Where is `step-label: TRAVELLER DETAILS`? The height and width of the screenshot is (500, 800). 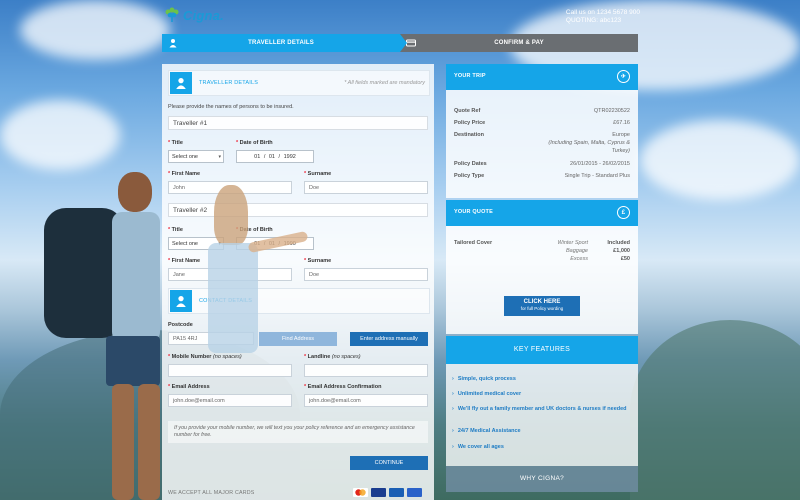
step-label: TRAVELLER DETAILS is located at coordinates (281, 43).